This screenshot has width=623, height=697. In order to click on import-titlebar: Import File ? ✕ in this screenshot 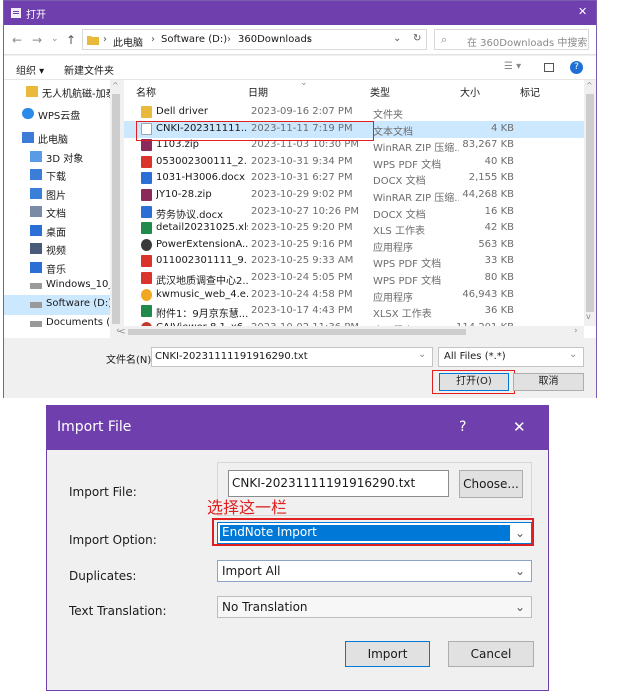, I will do `click(297, 428)`.